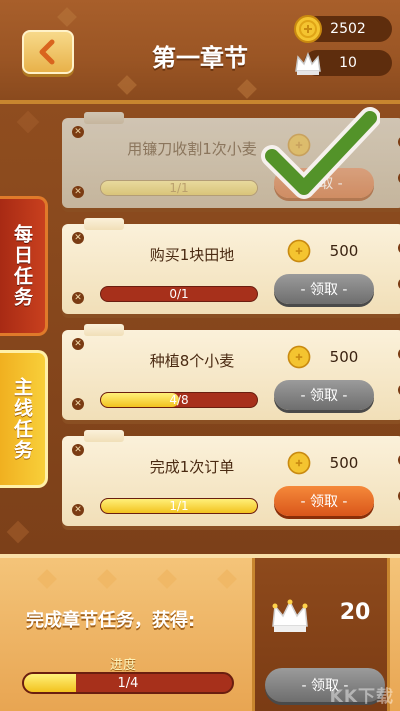  What do you see at coordinates (231, 478) in the screenshot?
I see `quest-card: ✕ ✕ 完成1次订单 500 1/1 - 领取 -` at bounding box center [231, 478].